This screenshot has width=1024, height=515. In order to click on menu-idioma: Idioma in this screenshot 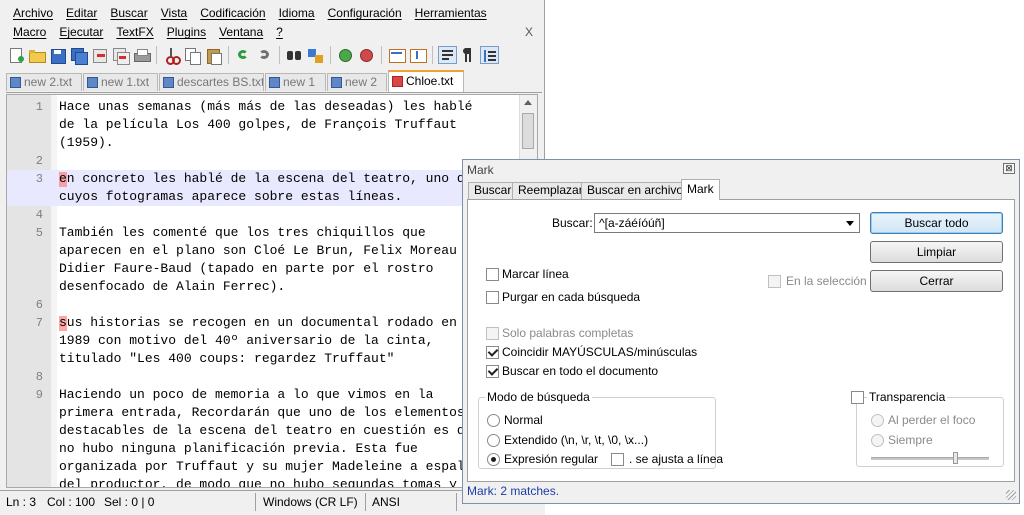, I will do `click(297, 15)`.